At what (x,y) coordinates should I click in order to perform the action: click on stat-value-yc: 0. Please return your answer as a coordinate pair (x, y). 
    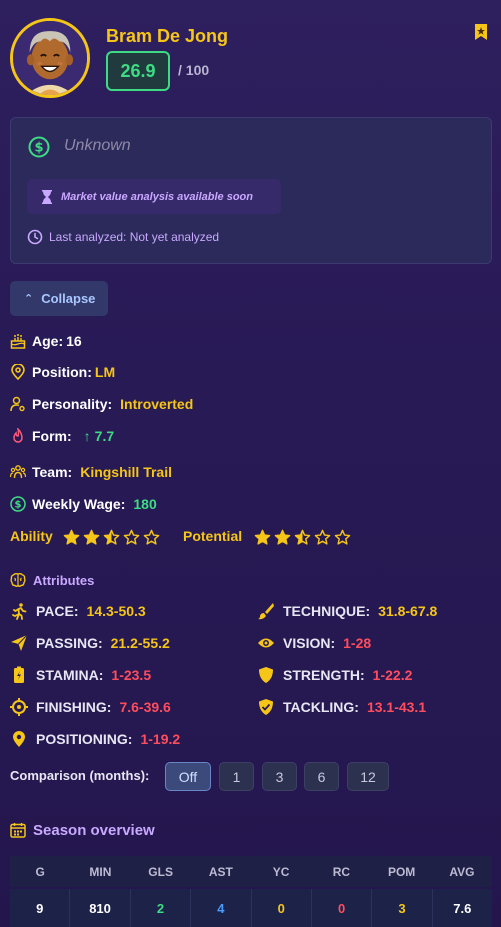
    Looking at the image, I should click on (282, 908).